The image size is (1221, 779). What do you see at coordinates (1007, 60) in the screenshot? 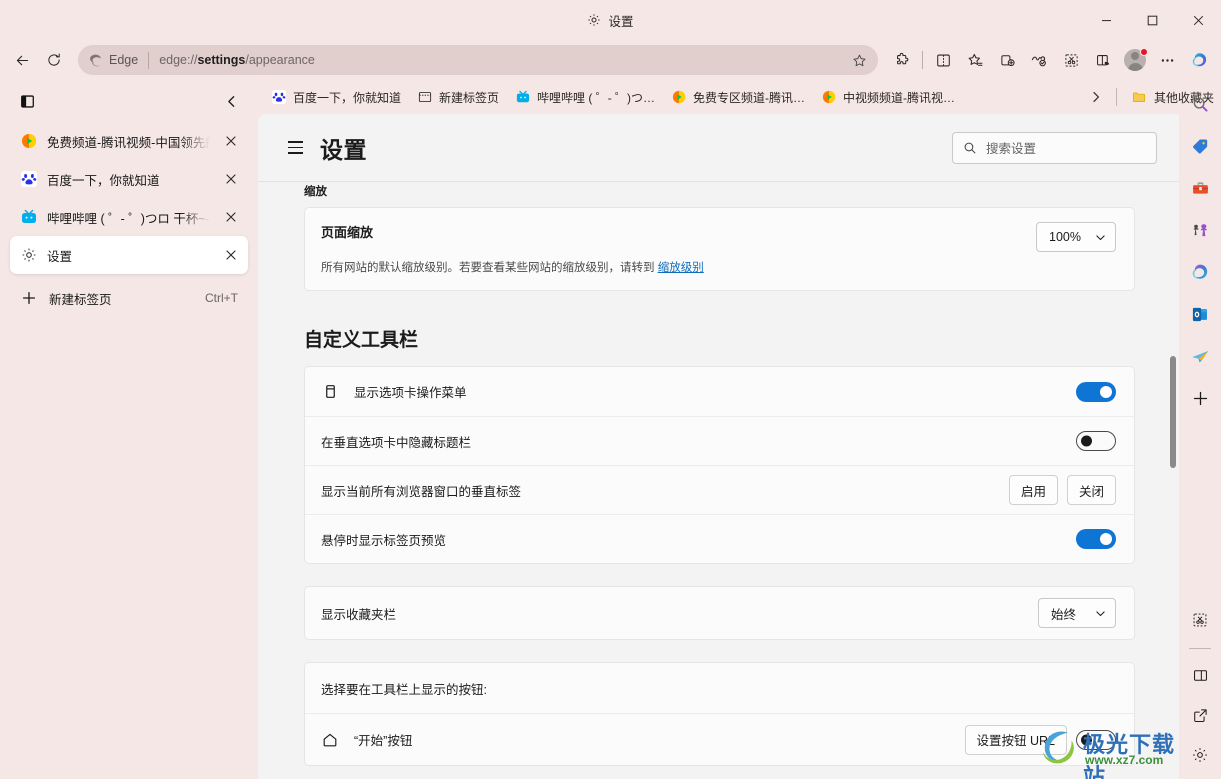
I see `collections-icon` at bounding box center [1007, 60].